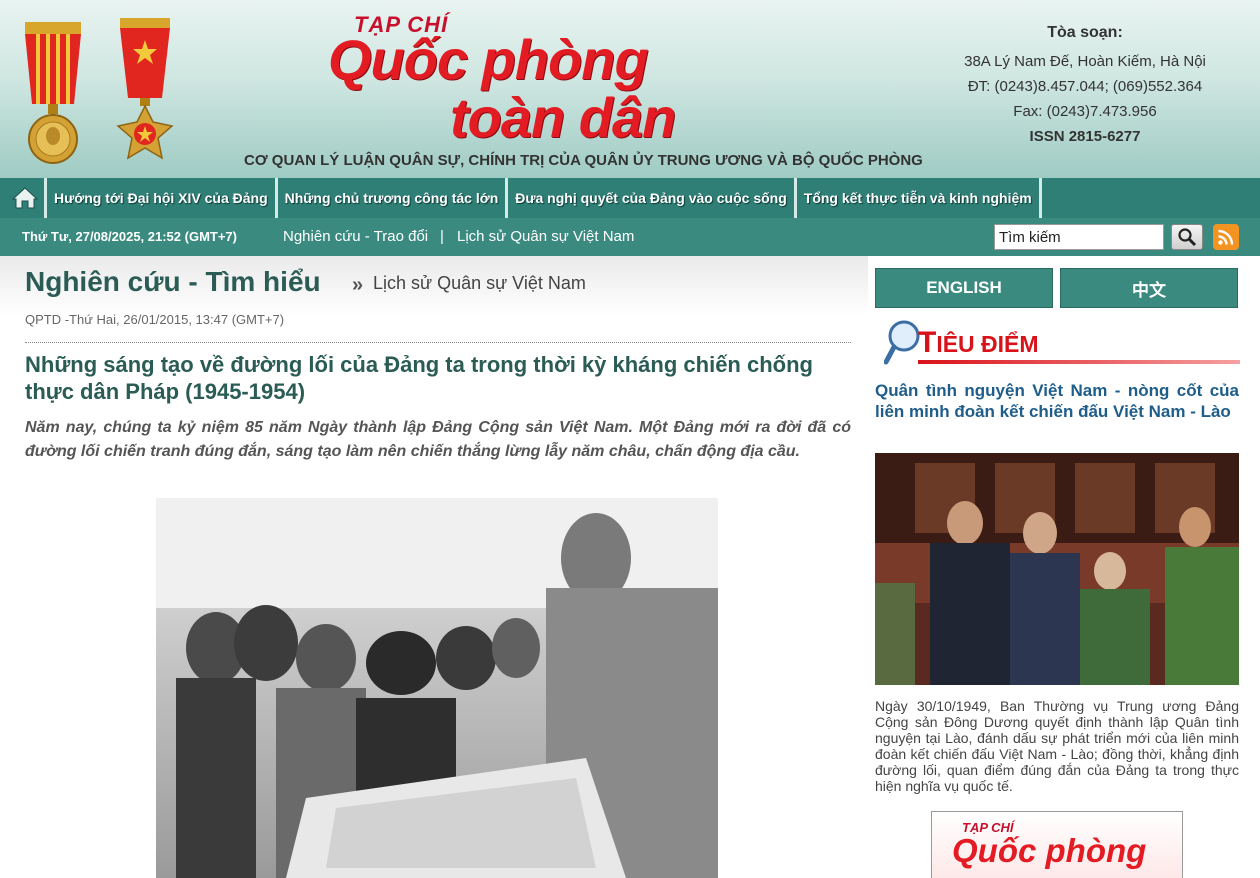  Describe the element at coordinates (1085, 136) in the screenshot. I see `contact-issn: ISSN 2815-6277` at that location.